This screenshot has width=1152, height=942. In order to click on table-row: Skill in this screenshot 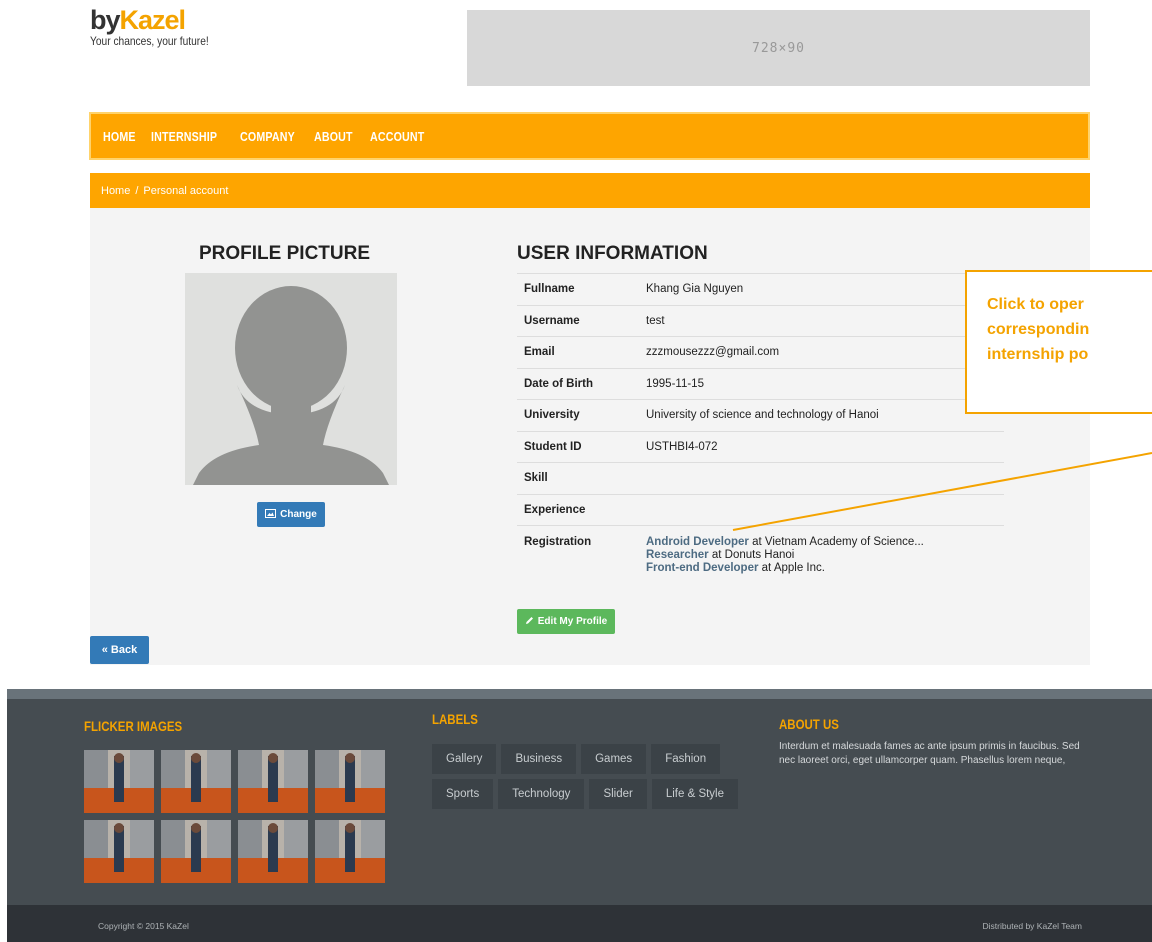, I will do `click(760, 478)`.